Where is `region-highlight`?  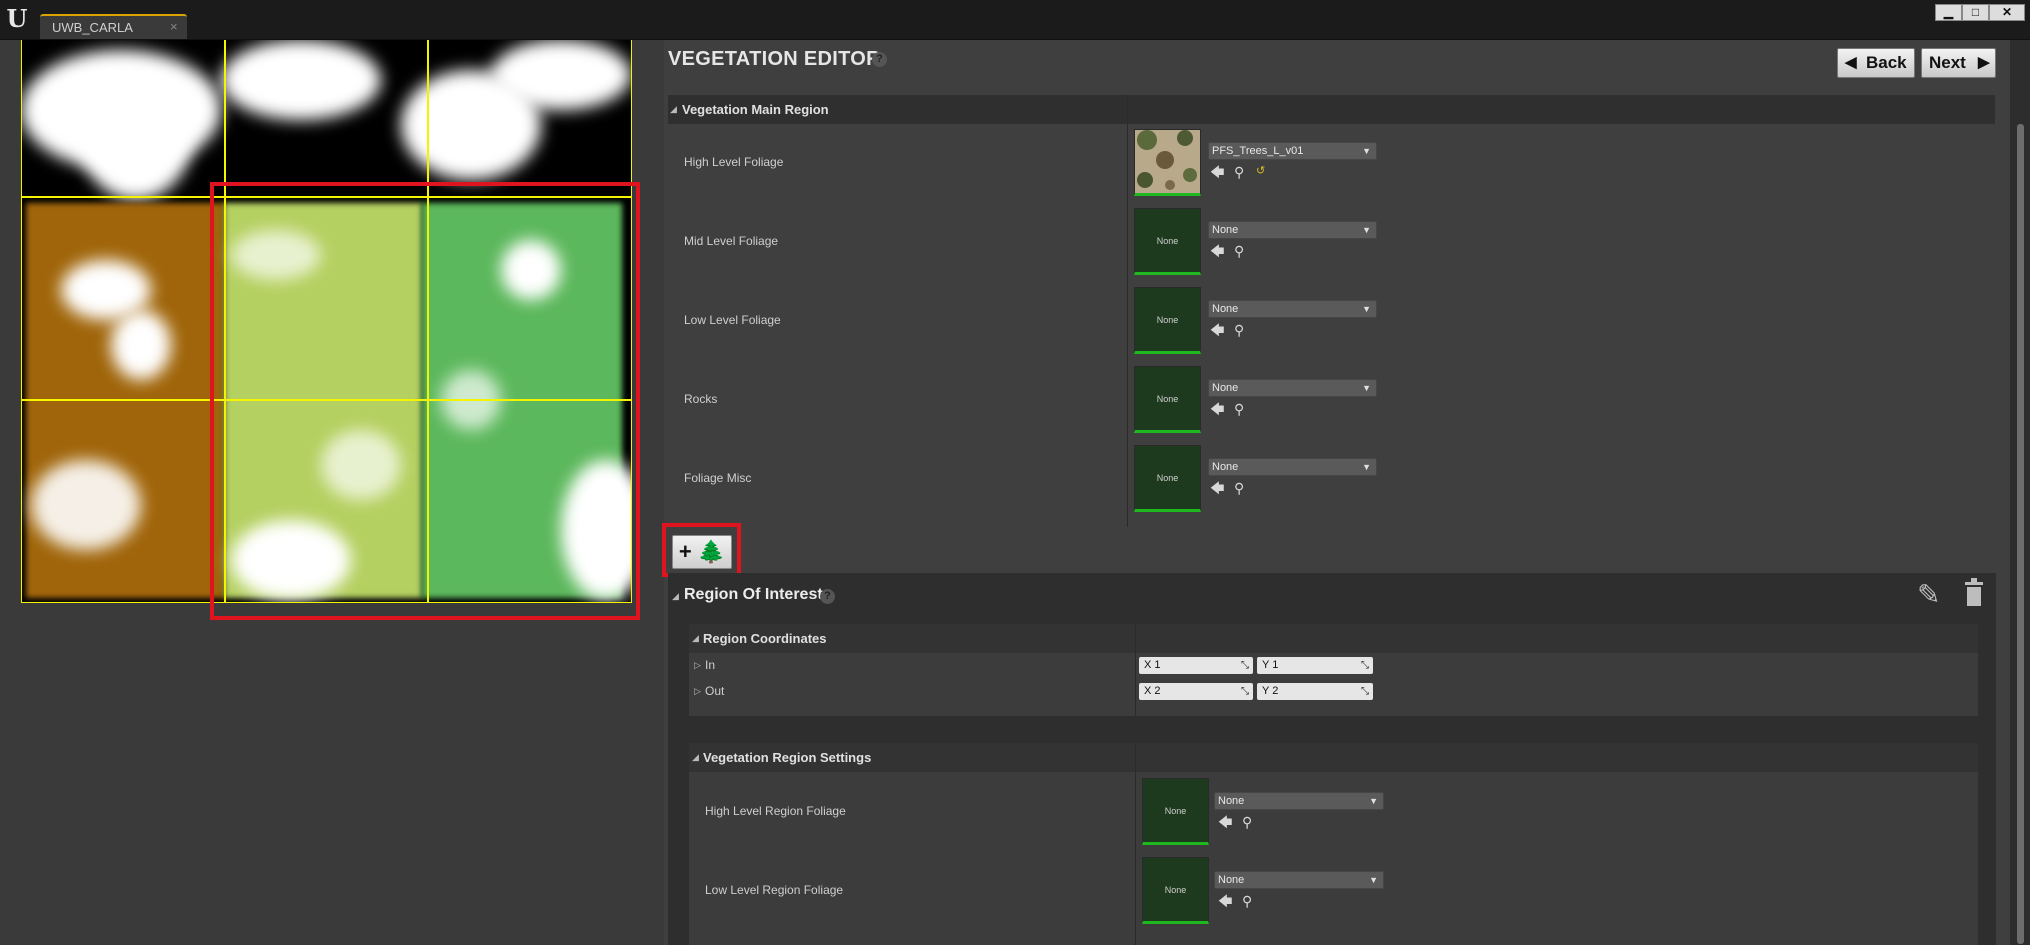
region-highlight is located at coordinates (425, 401).